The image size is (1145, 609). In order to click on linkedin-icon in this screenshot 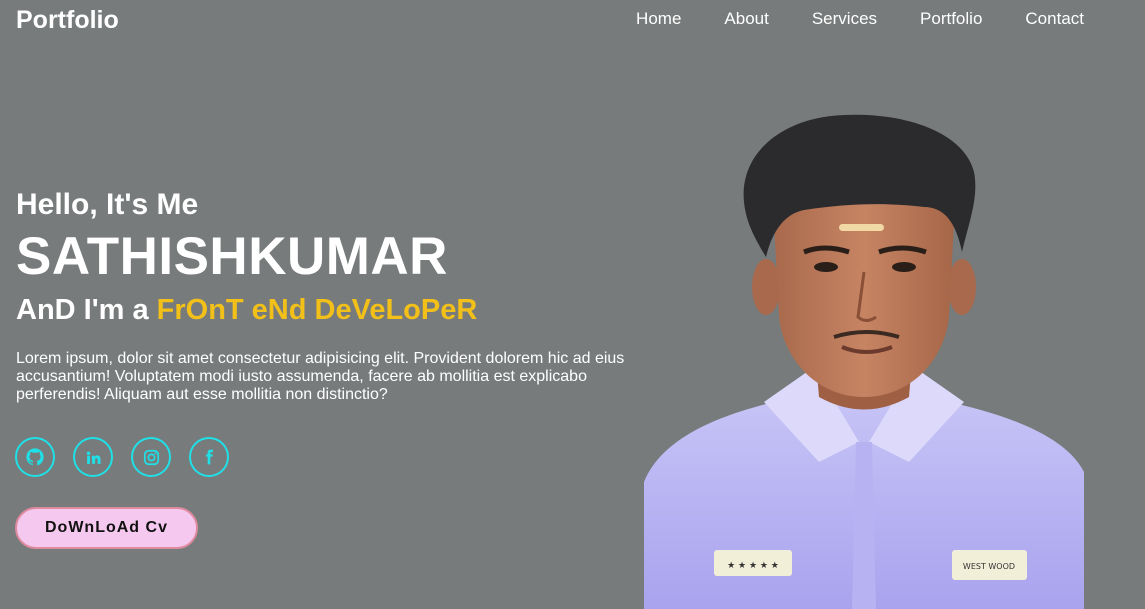, I will do `click(93, 457)`.